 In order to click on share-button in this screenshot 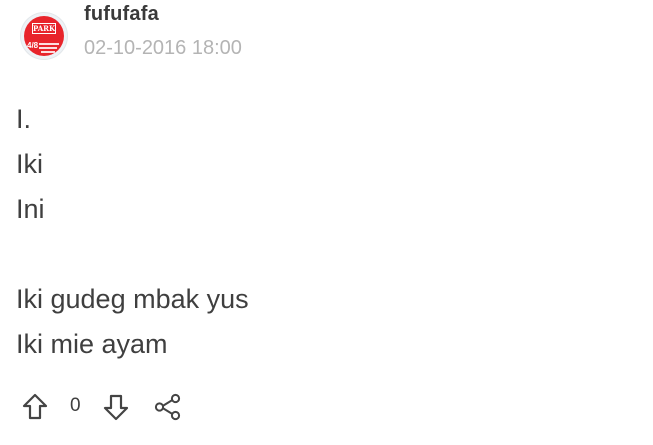, I will do `click(168, 407)`.